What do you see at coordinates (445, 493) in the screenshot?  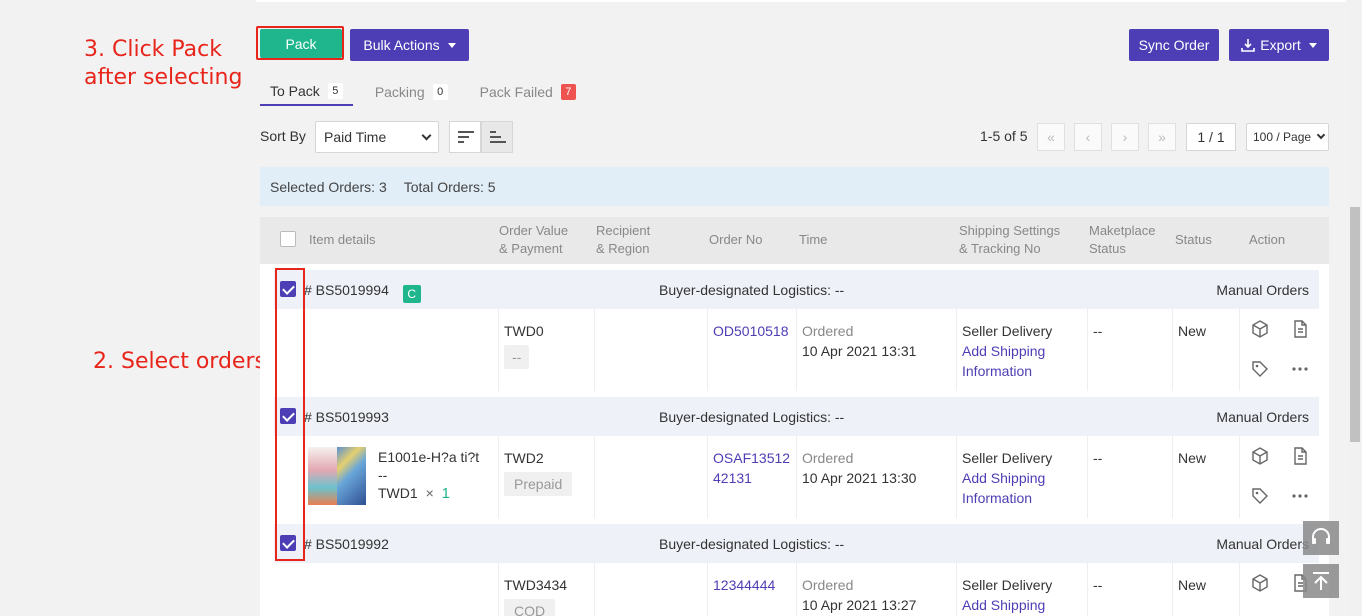 I see `item-quantity: 1` at bounding box center [445, 493].